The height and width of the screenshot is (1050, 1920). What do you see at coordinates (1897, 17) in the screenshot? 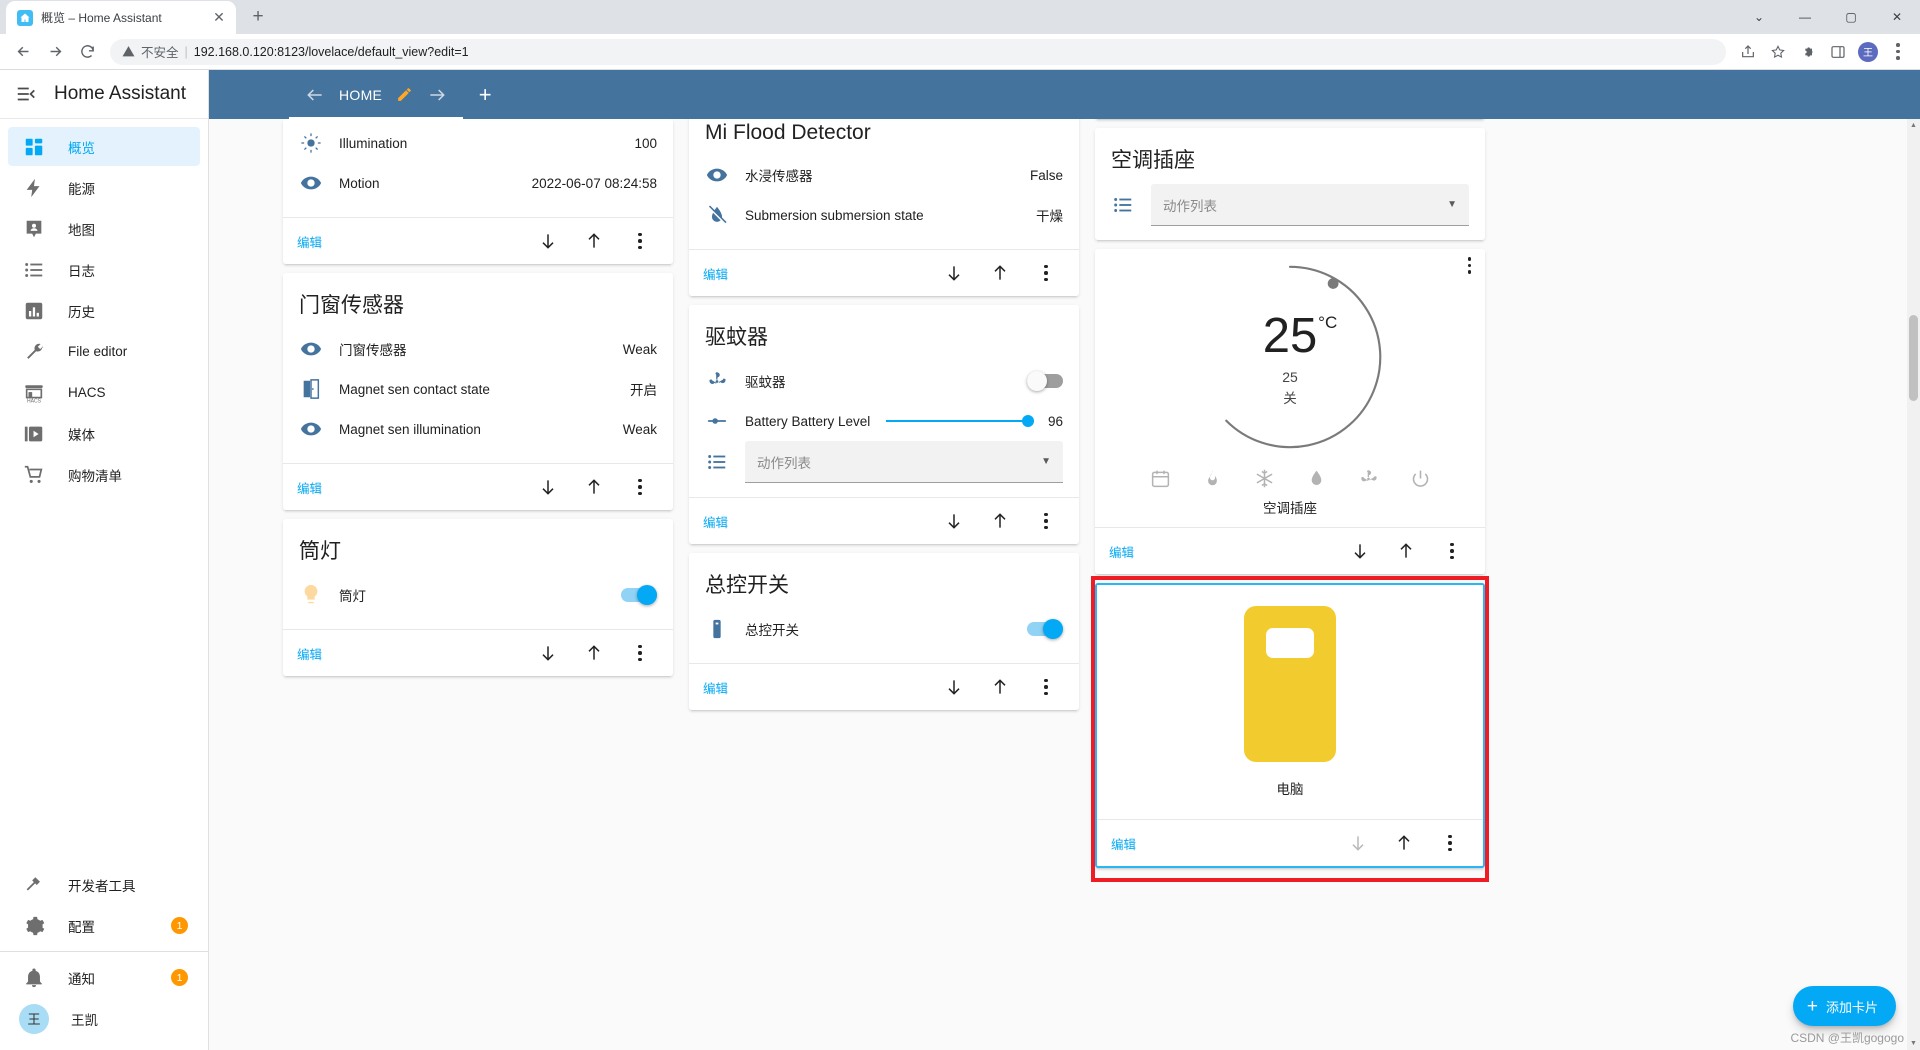
I see `close-window-button: ✕` at bounding box center [1897, 17].